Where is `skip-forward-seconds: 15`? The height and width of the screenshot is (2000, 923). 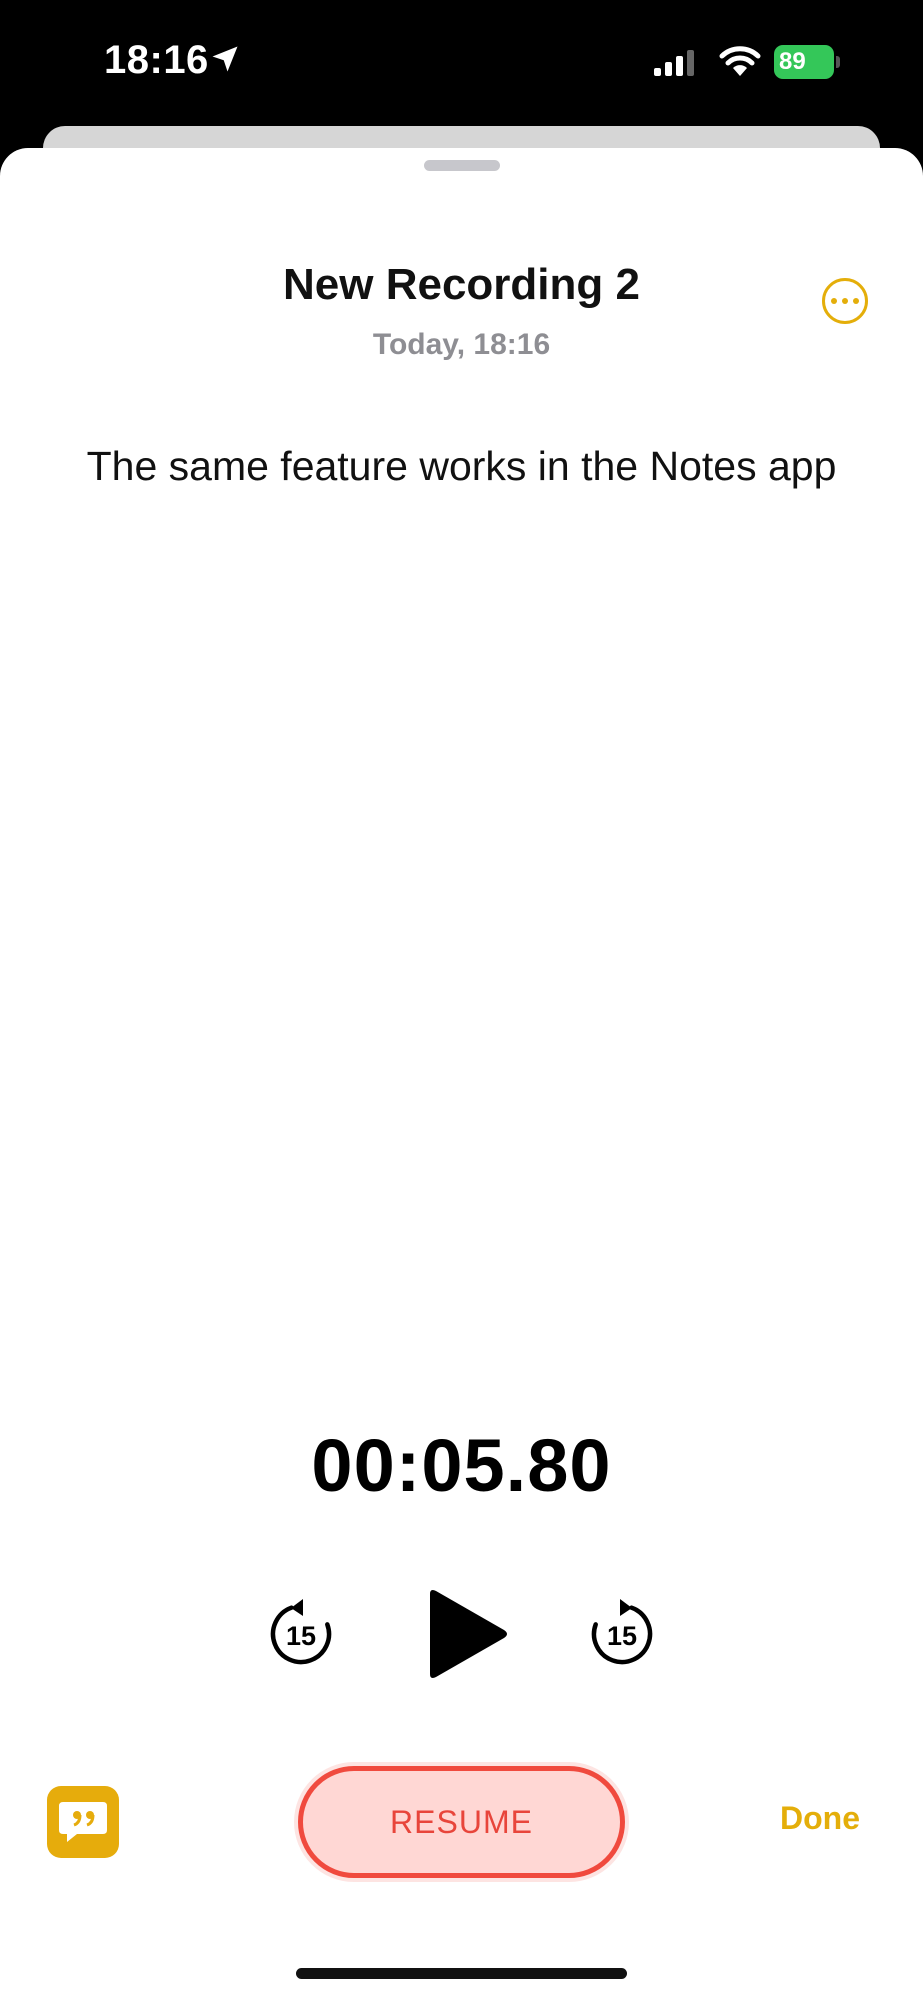 skip-forward-seconds: 15 is located at coordinates (622, 1636).